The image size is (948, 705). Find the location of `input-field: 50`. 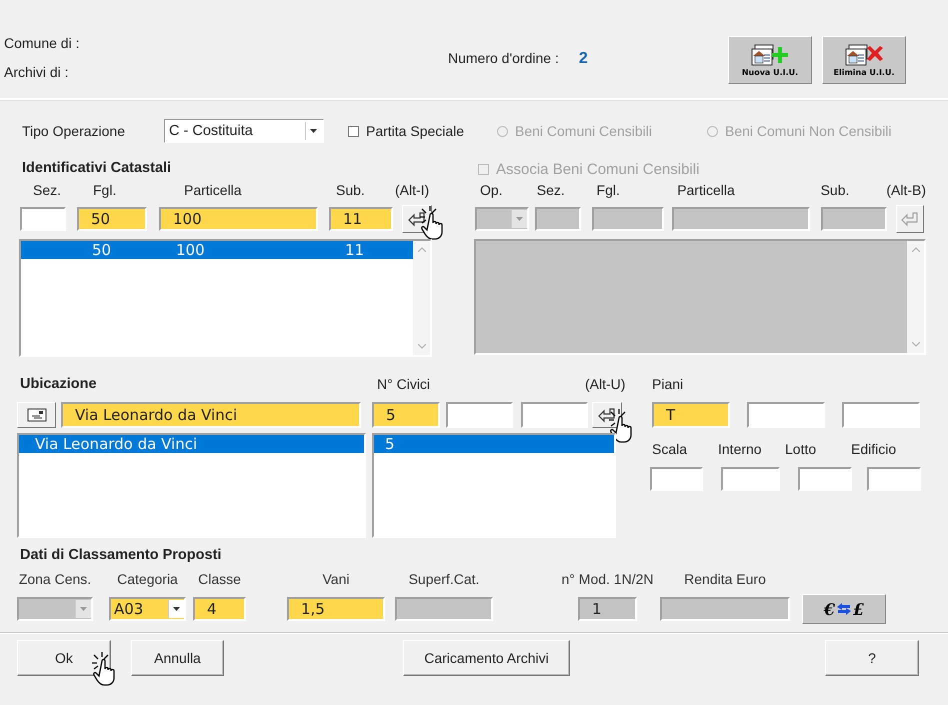

input-field: 50 is located at coordinates (112, 219).